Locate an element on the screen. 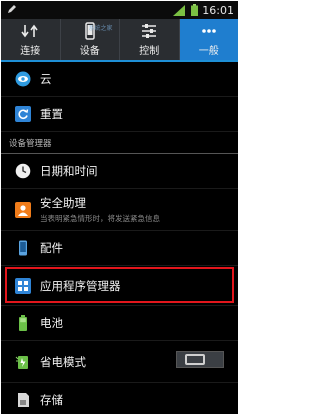 The height and width of the screenshot is (416, 320). power-saving-icon is located at coordinates (23, 362).